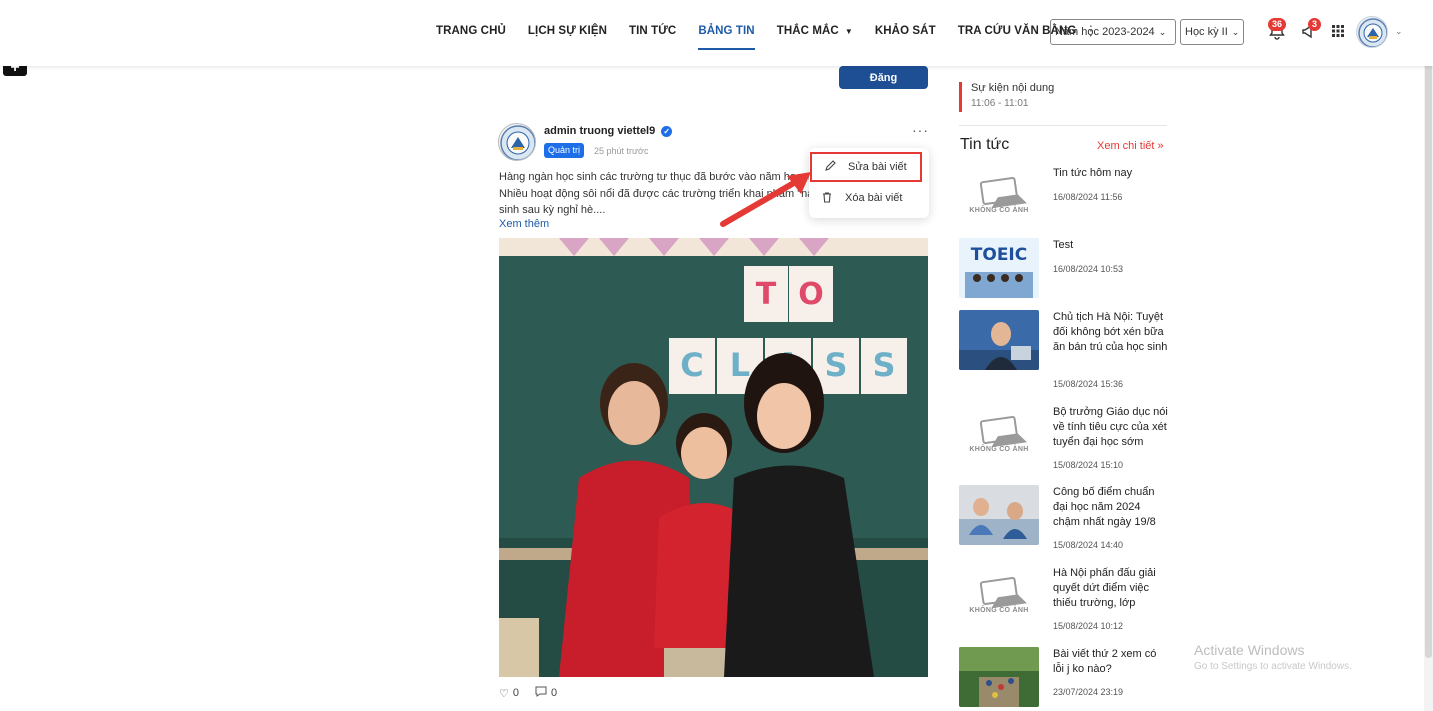 The width and height of the screenshot is (1433, 711). Describe the element at coordinates (621, 151) in the screenshot. I see `post-time: 25 phút trước` at that location.